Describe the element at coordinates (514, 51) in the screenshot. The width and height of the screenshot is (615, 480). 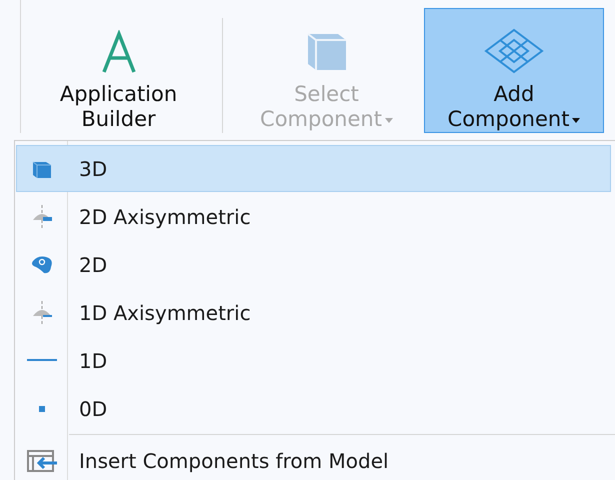
I see `wireframe-cube-icon` at that location.